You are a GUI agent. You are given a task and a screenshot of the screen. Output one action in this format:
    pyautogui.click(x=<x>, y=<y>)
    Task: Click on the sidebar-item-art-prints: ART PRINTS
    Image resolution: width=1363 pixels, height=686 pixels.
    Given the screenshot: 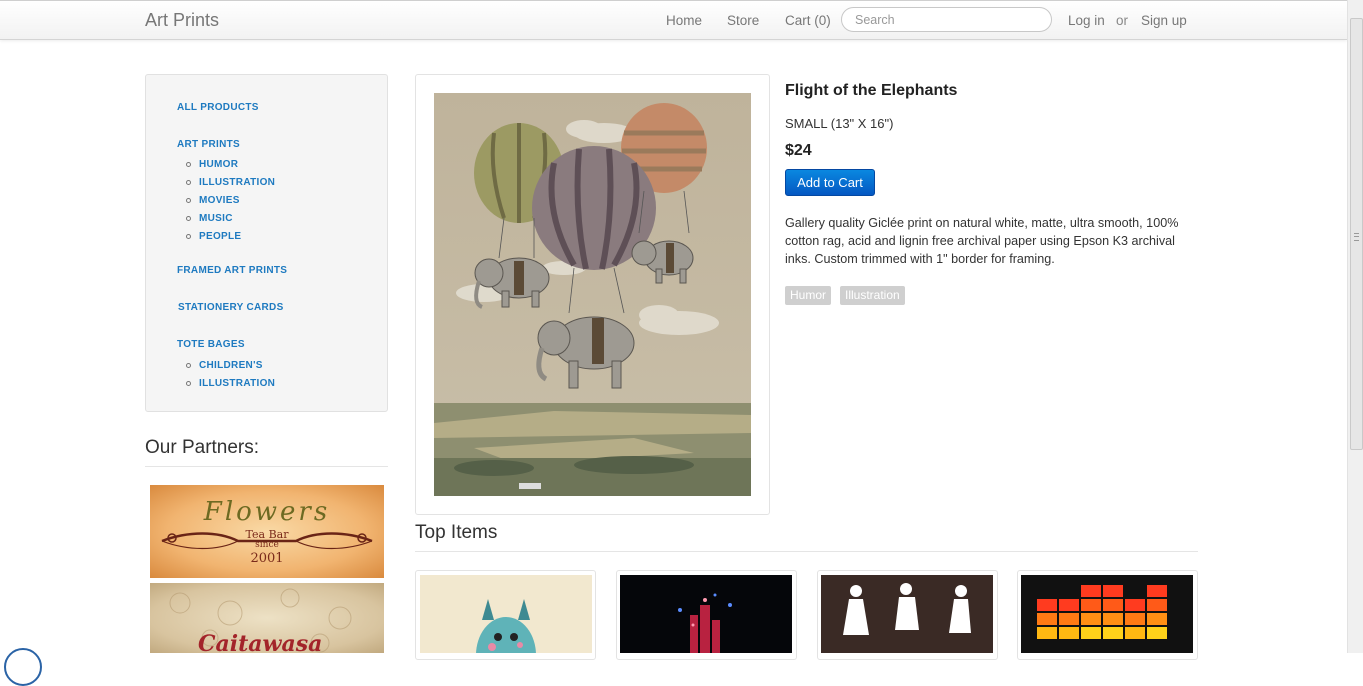 What is the action you would take?
    pyautogui.click(x=208, y=144)
    